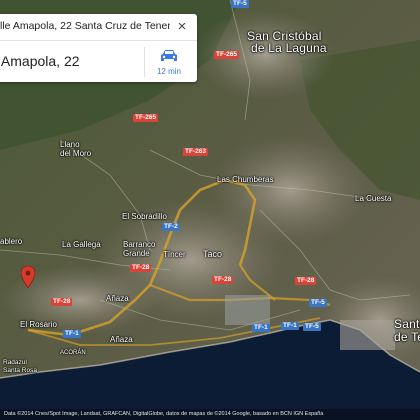  Describe the element at coordinates (20, 370) in the screenshot. I see `place-label: Santa Rosa` at that location.